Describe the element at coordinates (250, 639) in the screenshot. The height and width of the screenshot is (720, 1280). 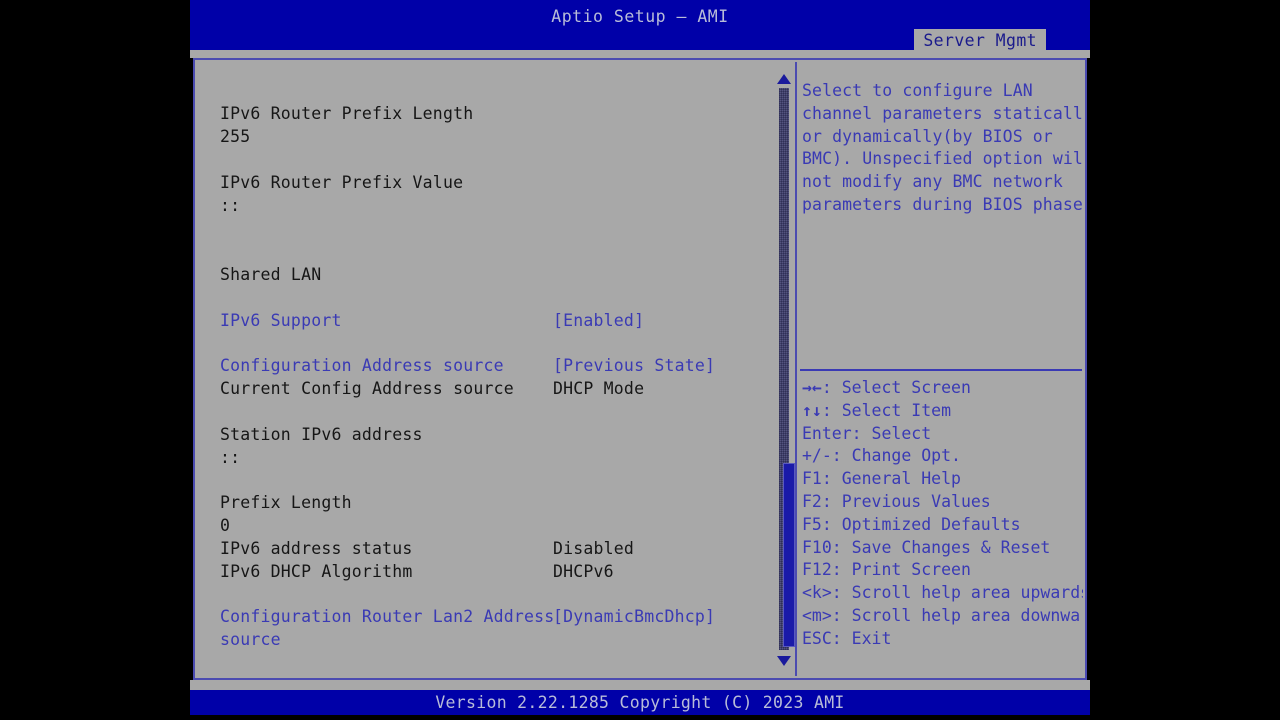
I see `setting-label: source` at that location.